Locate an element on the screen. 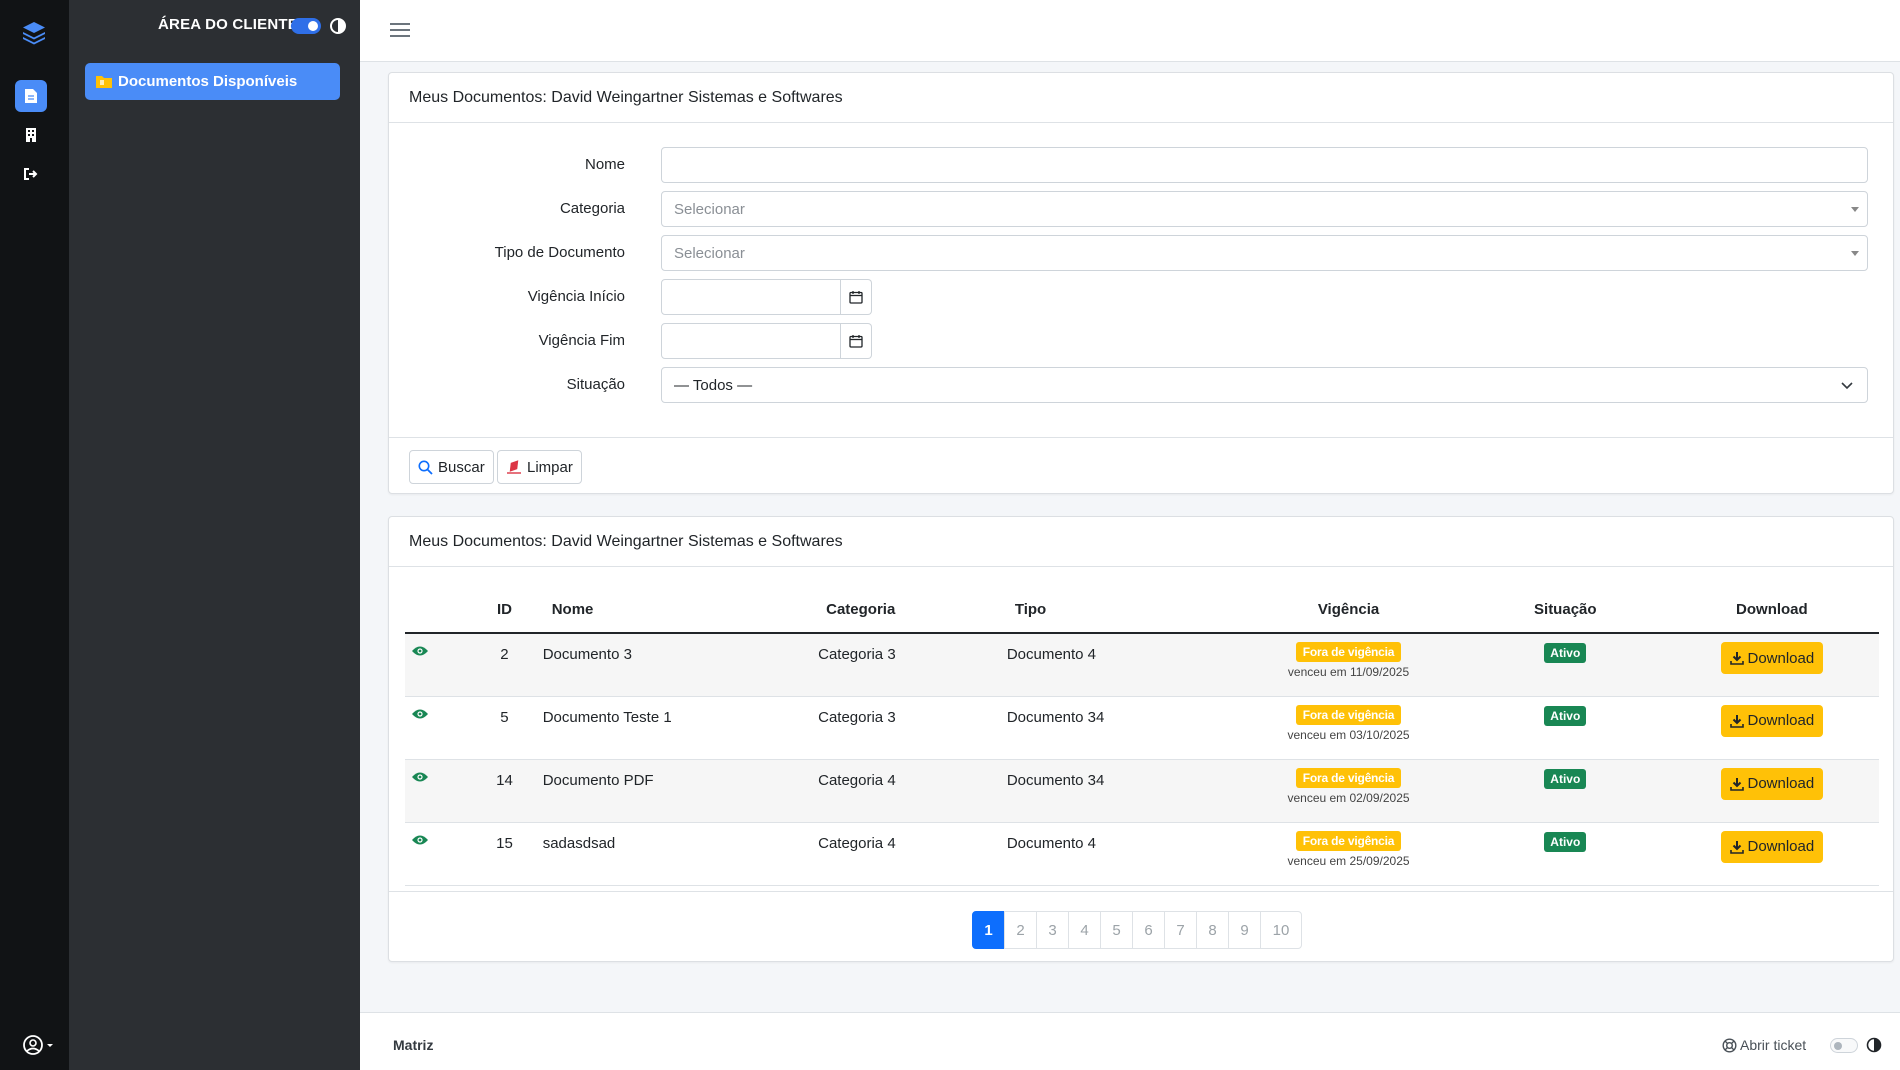 The image size is (1900, 1070). top-bar is located at coordinates (1130, 31).